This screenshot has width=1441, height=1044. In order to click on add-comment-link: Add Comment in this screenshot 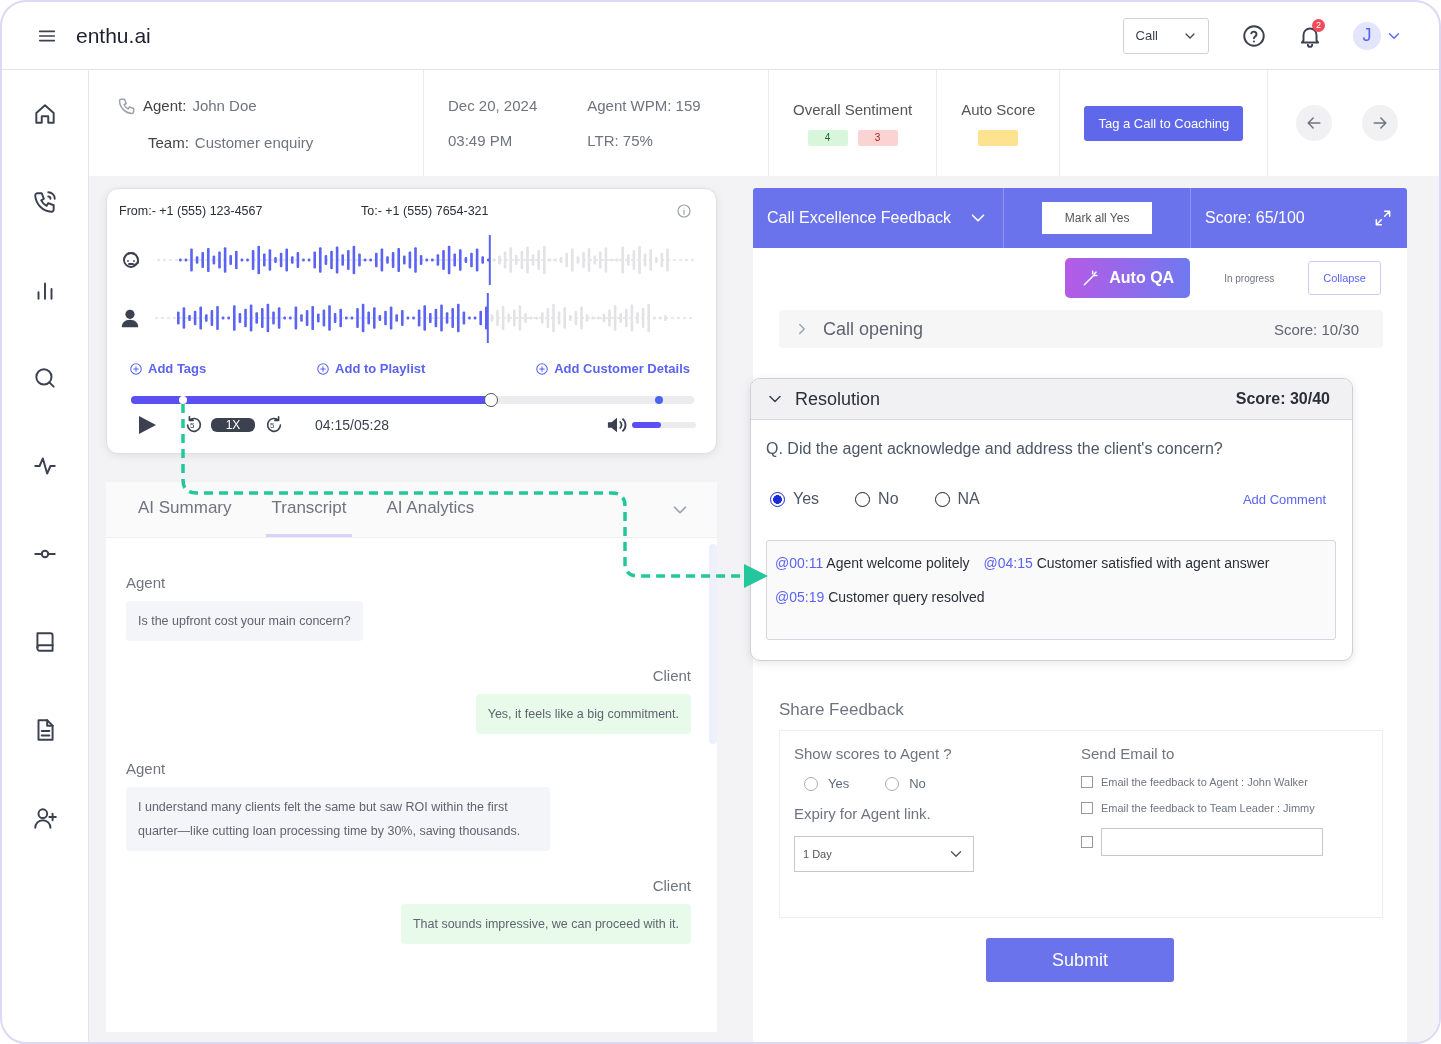, I will do `click(1284, 499)`.